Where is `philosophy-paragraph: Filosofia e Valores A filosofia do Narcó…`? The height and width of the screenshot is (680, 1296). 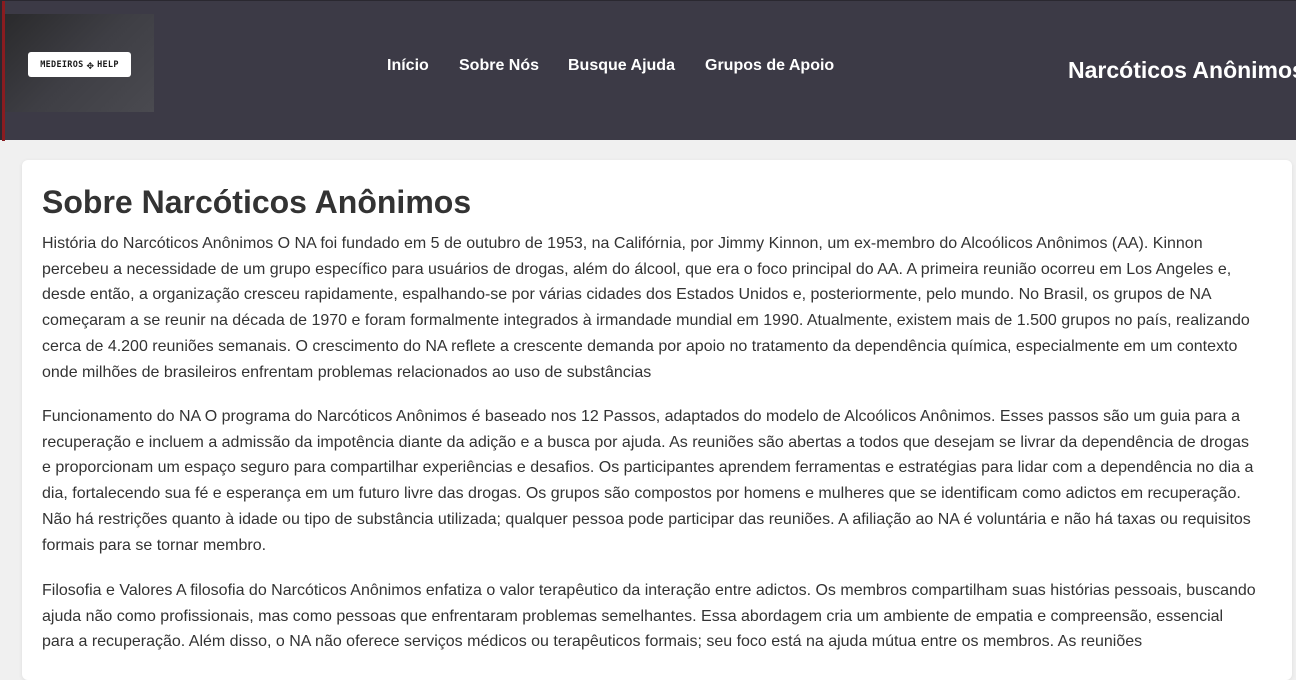 philosophy-paragraph: Filosofia e Valores A filosofia do Narcó… is located at coordinates (649, 616).